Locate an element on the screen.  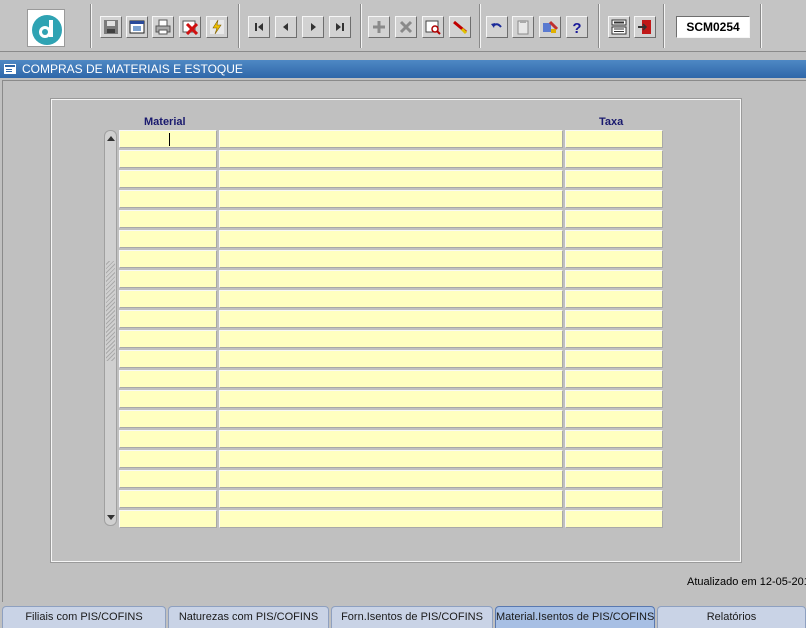
vertical-scrollbar is located at coordinates (110, 328).